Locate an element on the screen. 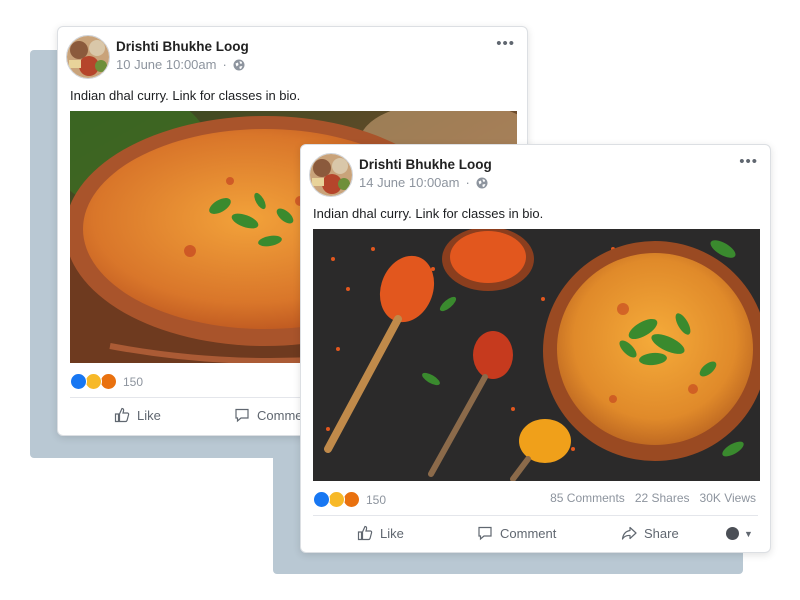 The height and width of the screenshot is (600, 800). action-divider is located at coordinates (535, 515).